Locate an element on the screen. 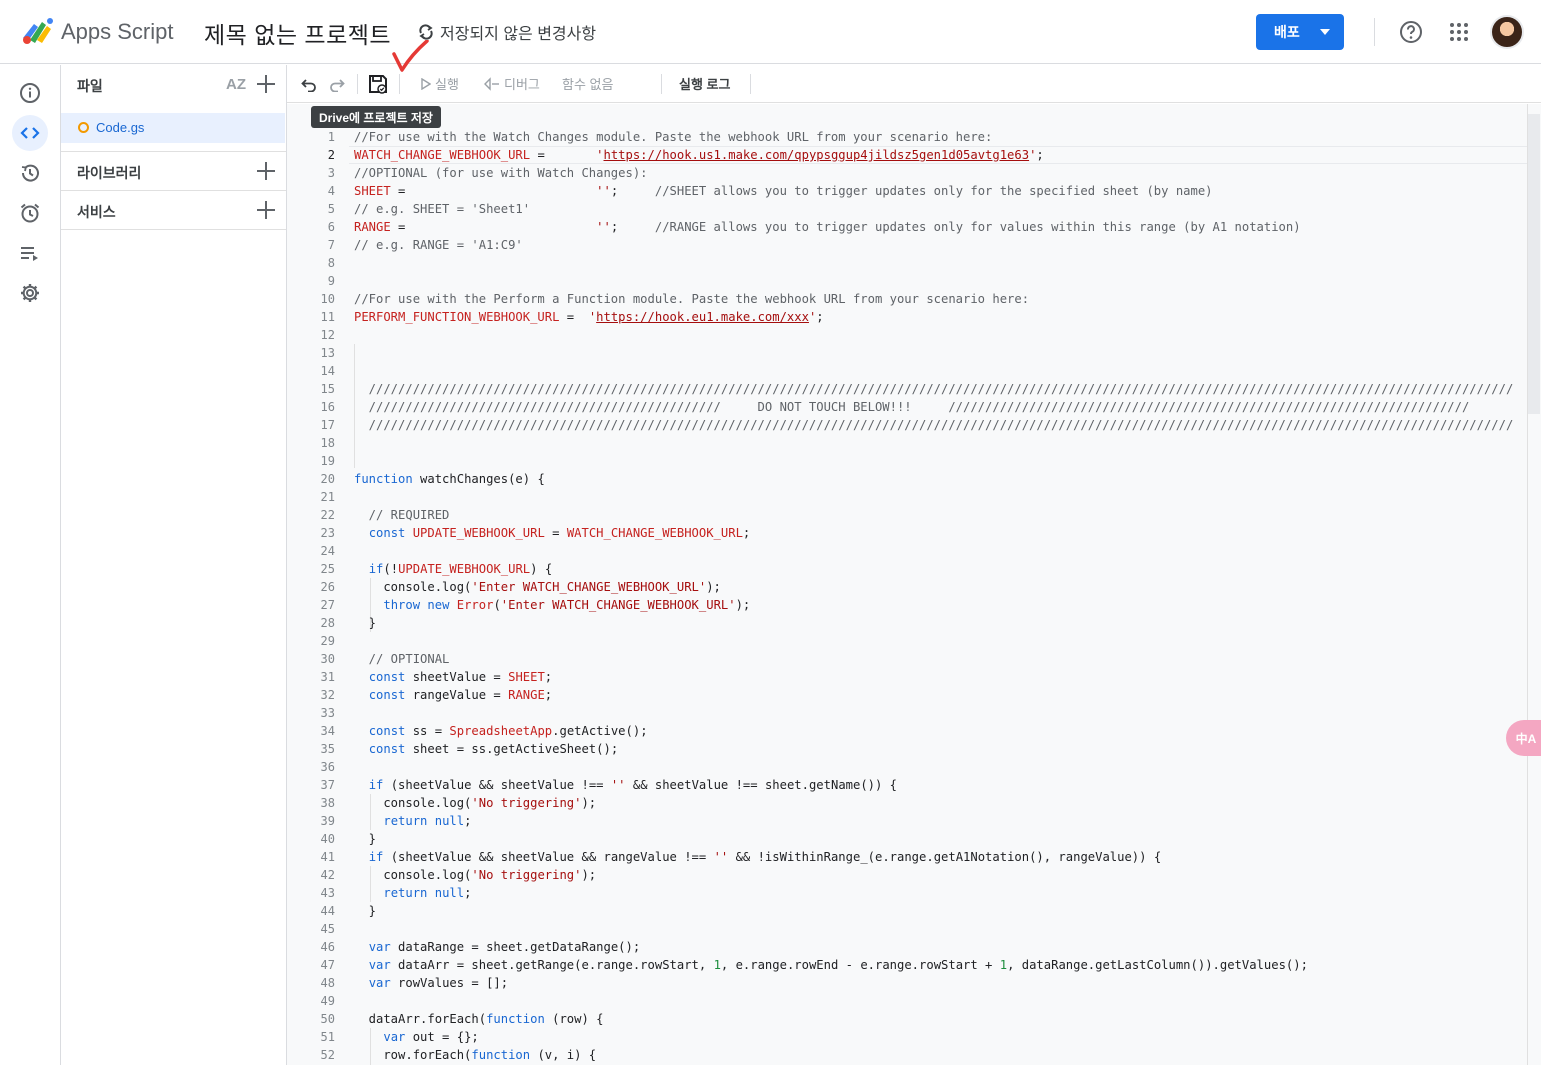 This screenshot has height=1065, width=1541. code-line: var dataRange = sheet.getDataRange(); is located at coordinates (933, 947).